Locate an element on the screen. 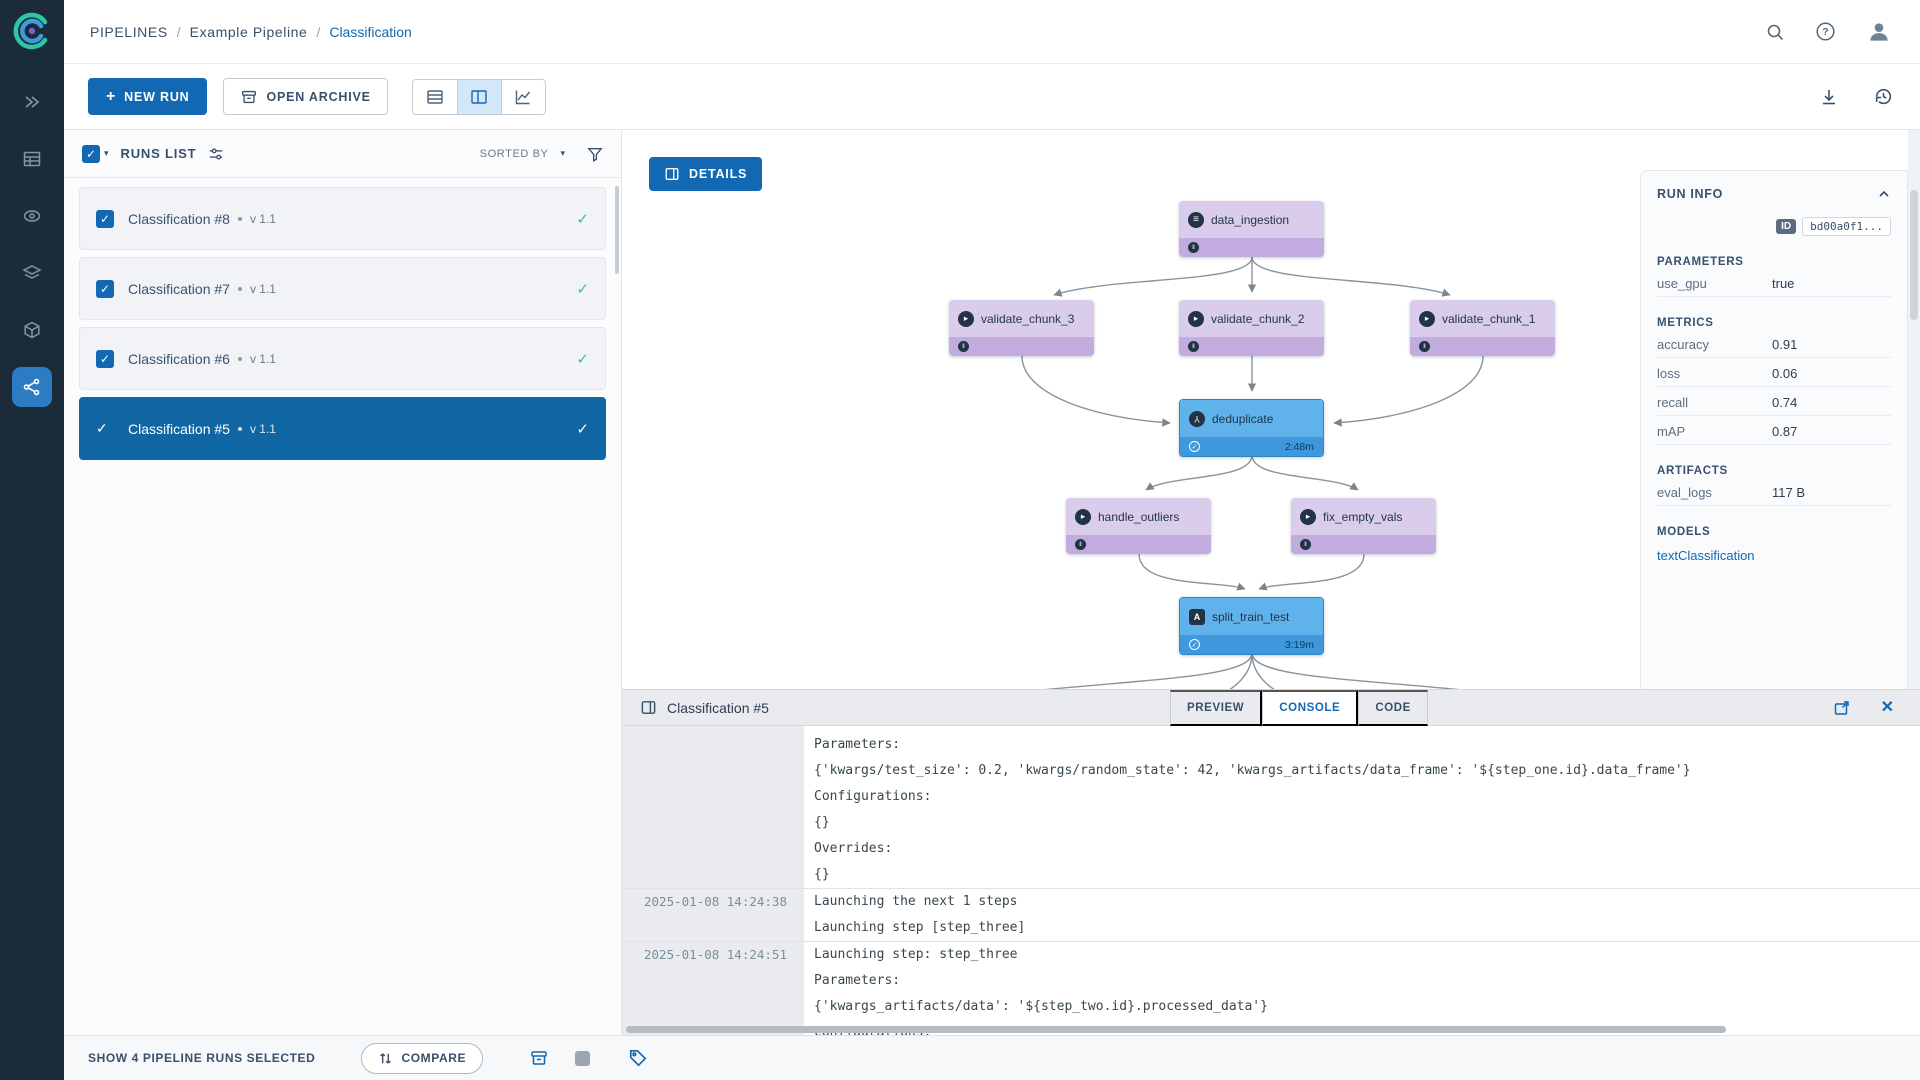 This screenshot has height=1080, width=1920. console-tabs: PREVIEW CONSOLE CODE is located at coordinates (1299, 708).